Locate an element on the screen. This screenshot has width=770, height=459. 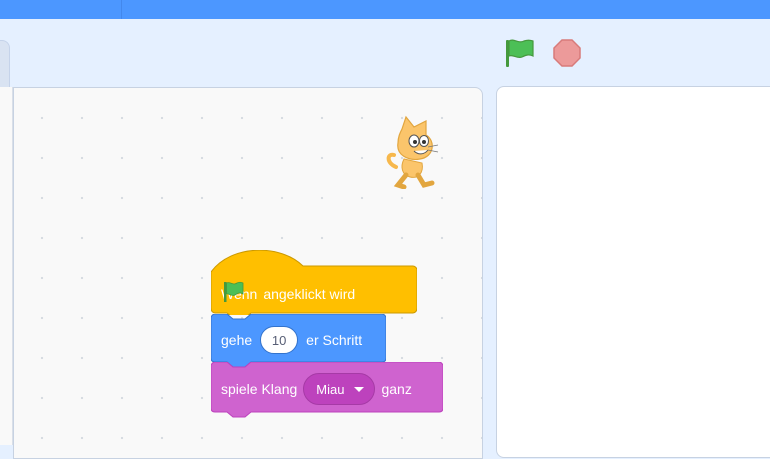
sound-block-prefix: spiele Klang is located at coordinates (259, 389).